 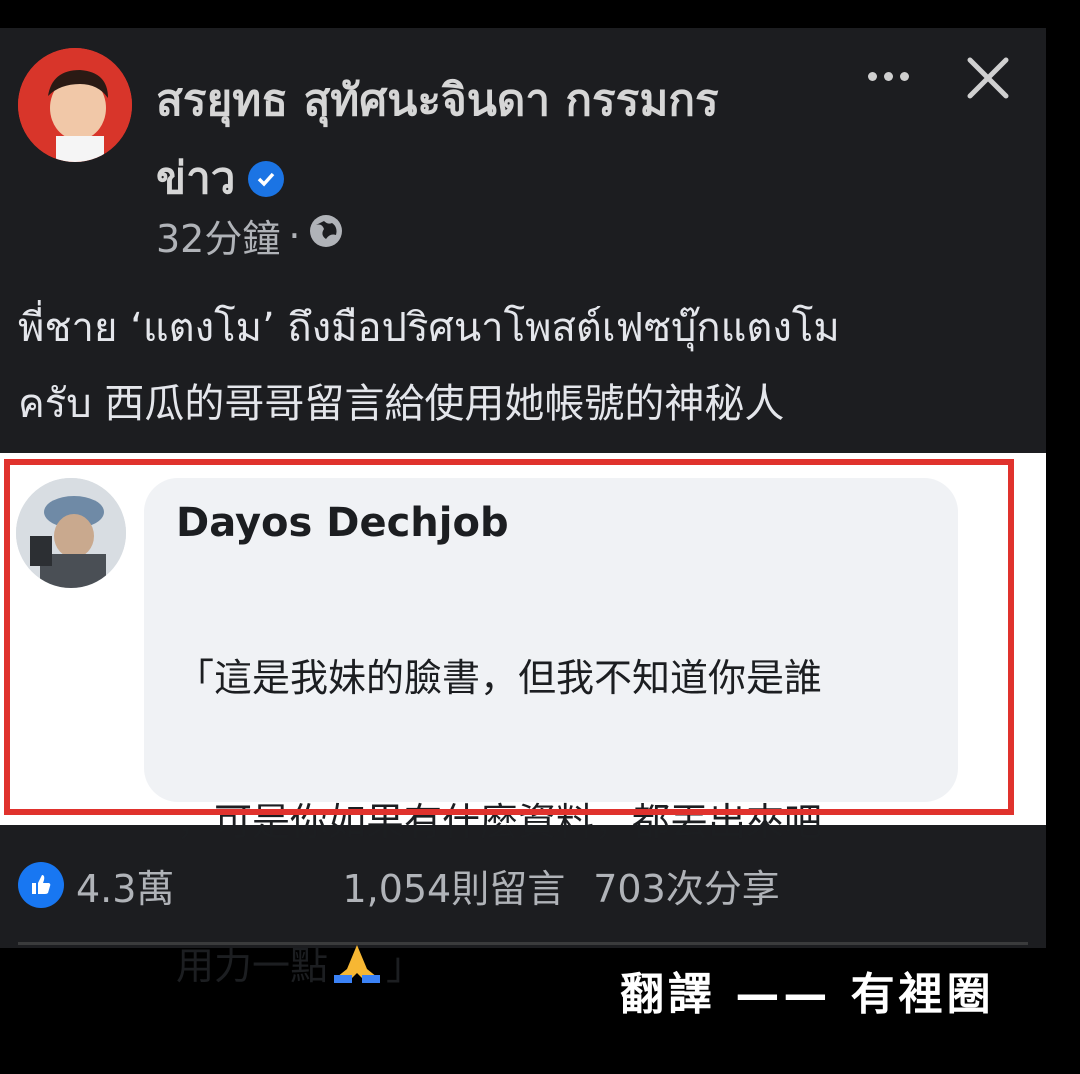 What do you see at coordinates (401, 404) in the screenshot?
I see `post-text-line2: ครับ 西瓜的哥哥留言給使用她帳號的神秘人` at bounding box center [401, 404].